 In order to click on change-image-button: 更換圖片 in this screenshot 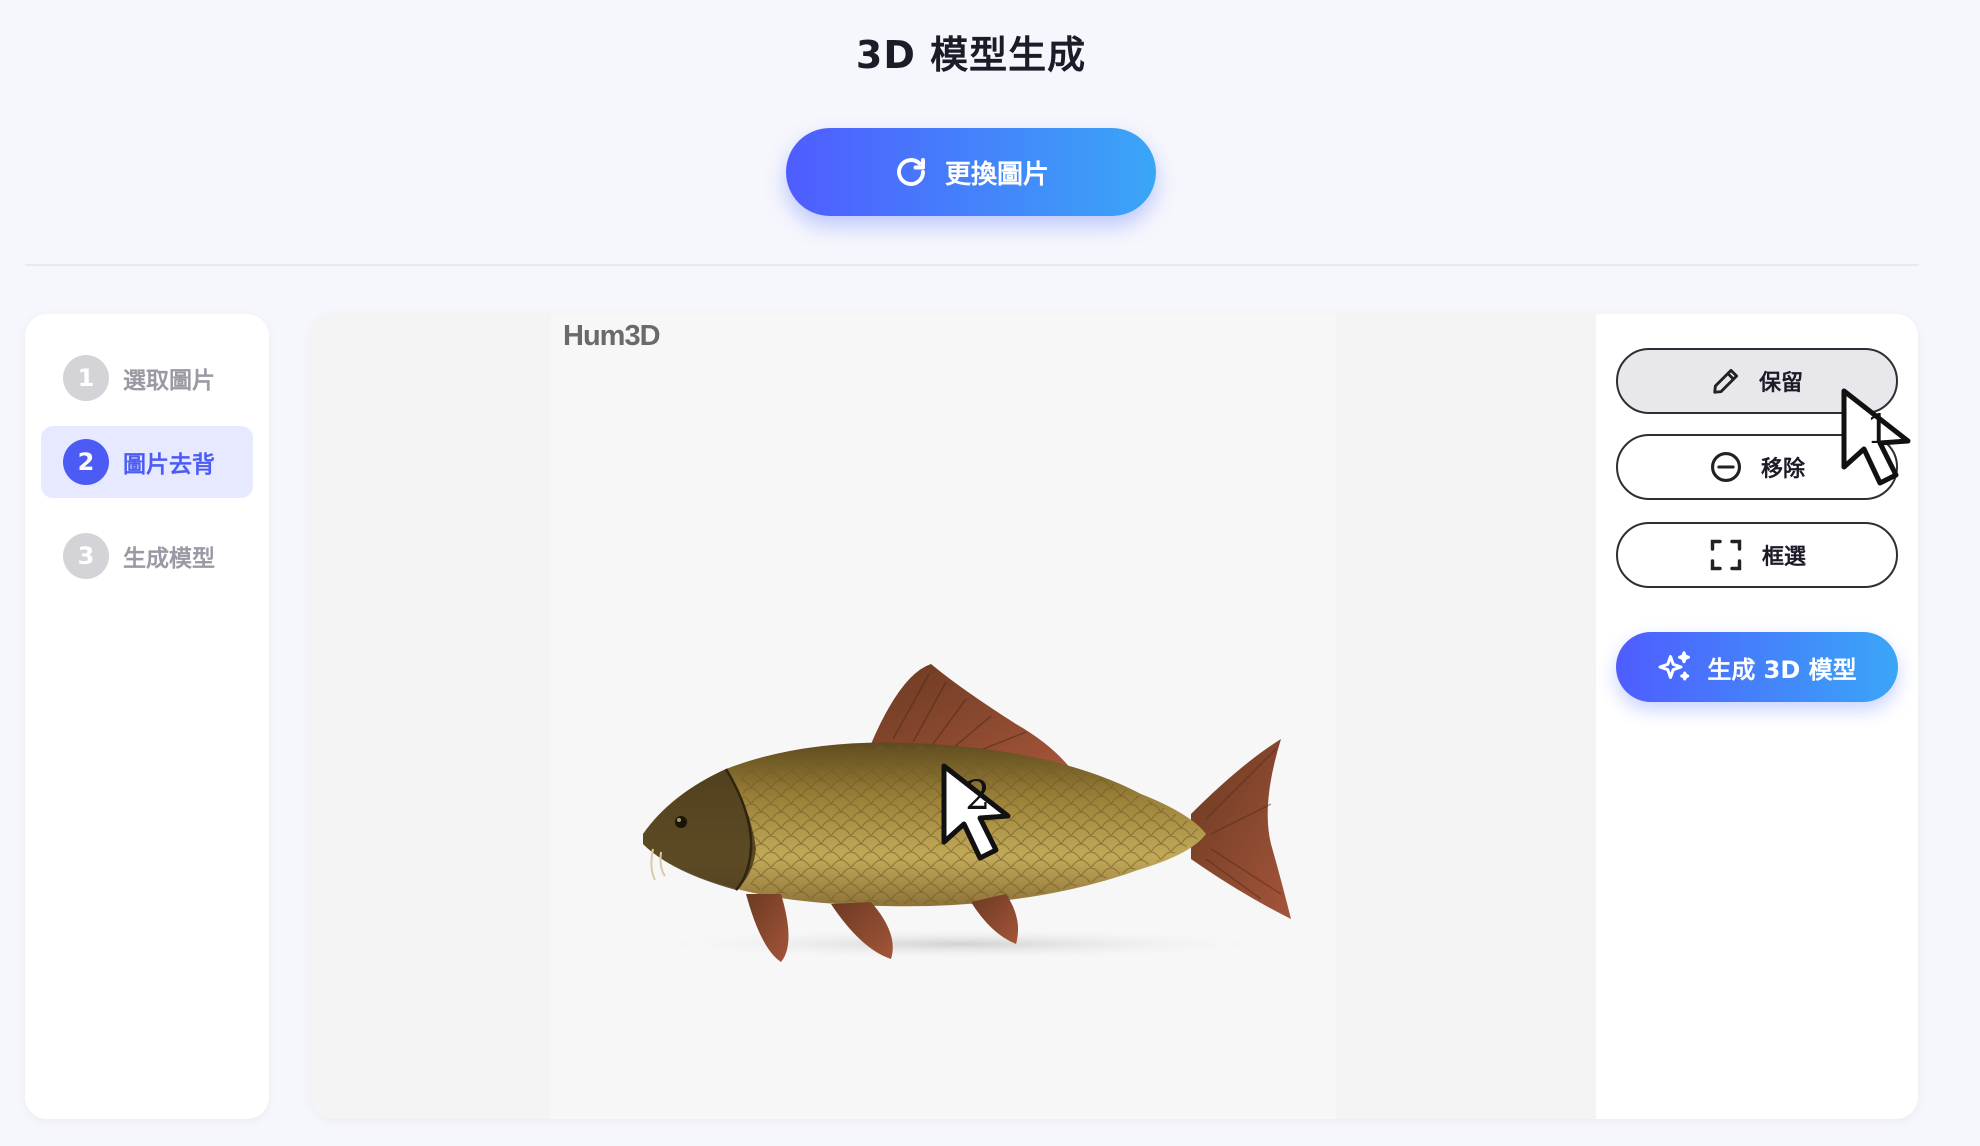, I will do `click(971, 172)`.